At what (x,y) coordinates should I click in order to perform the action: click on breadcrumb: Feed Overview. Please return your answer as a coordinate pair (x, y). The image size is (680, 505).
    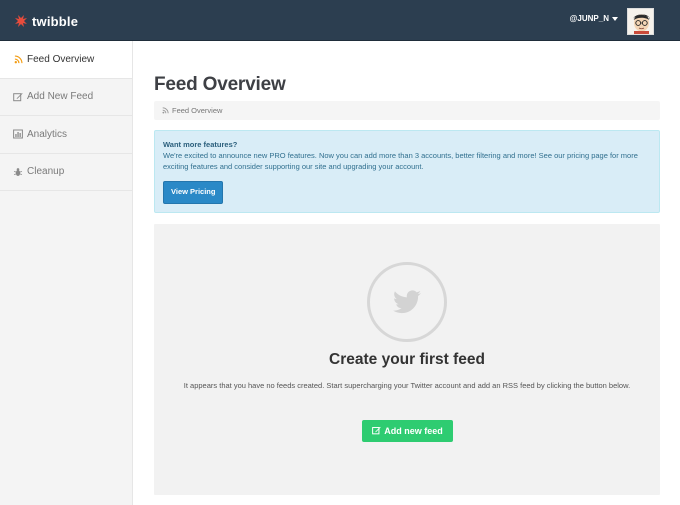
    Looking at the image, I should click on (407, 110).